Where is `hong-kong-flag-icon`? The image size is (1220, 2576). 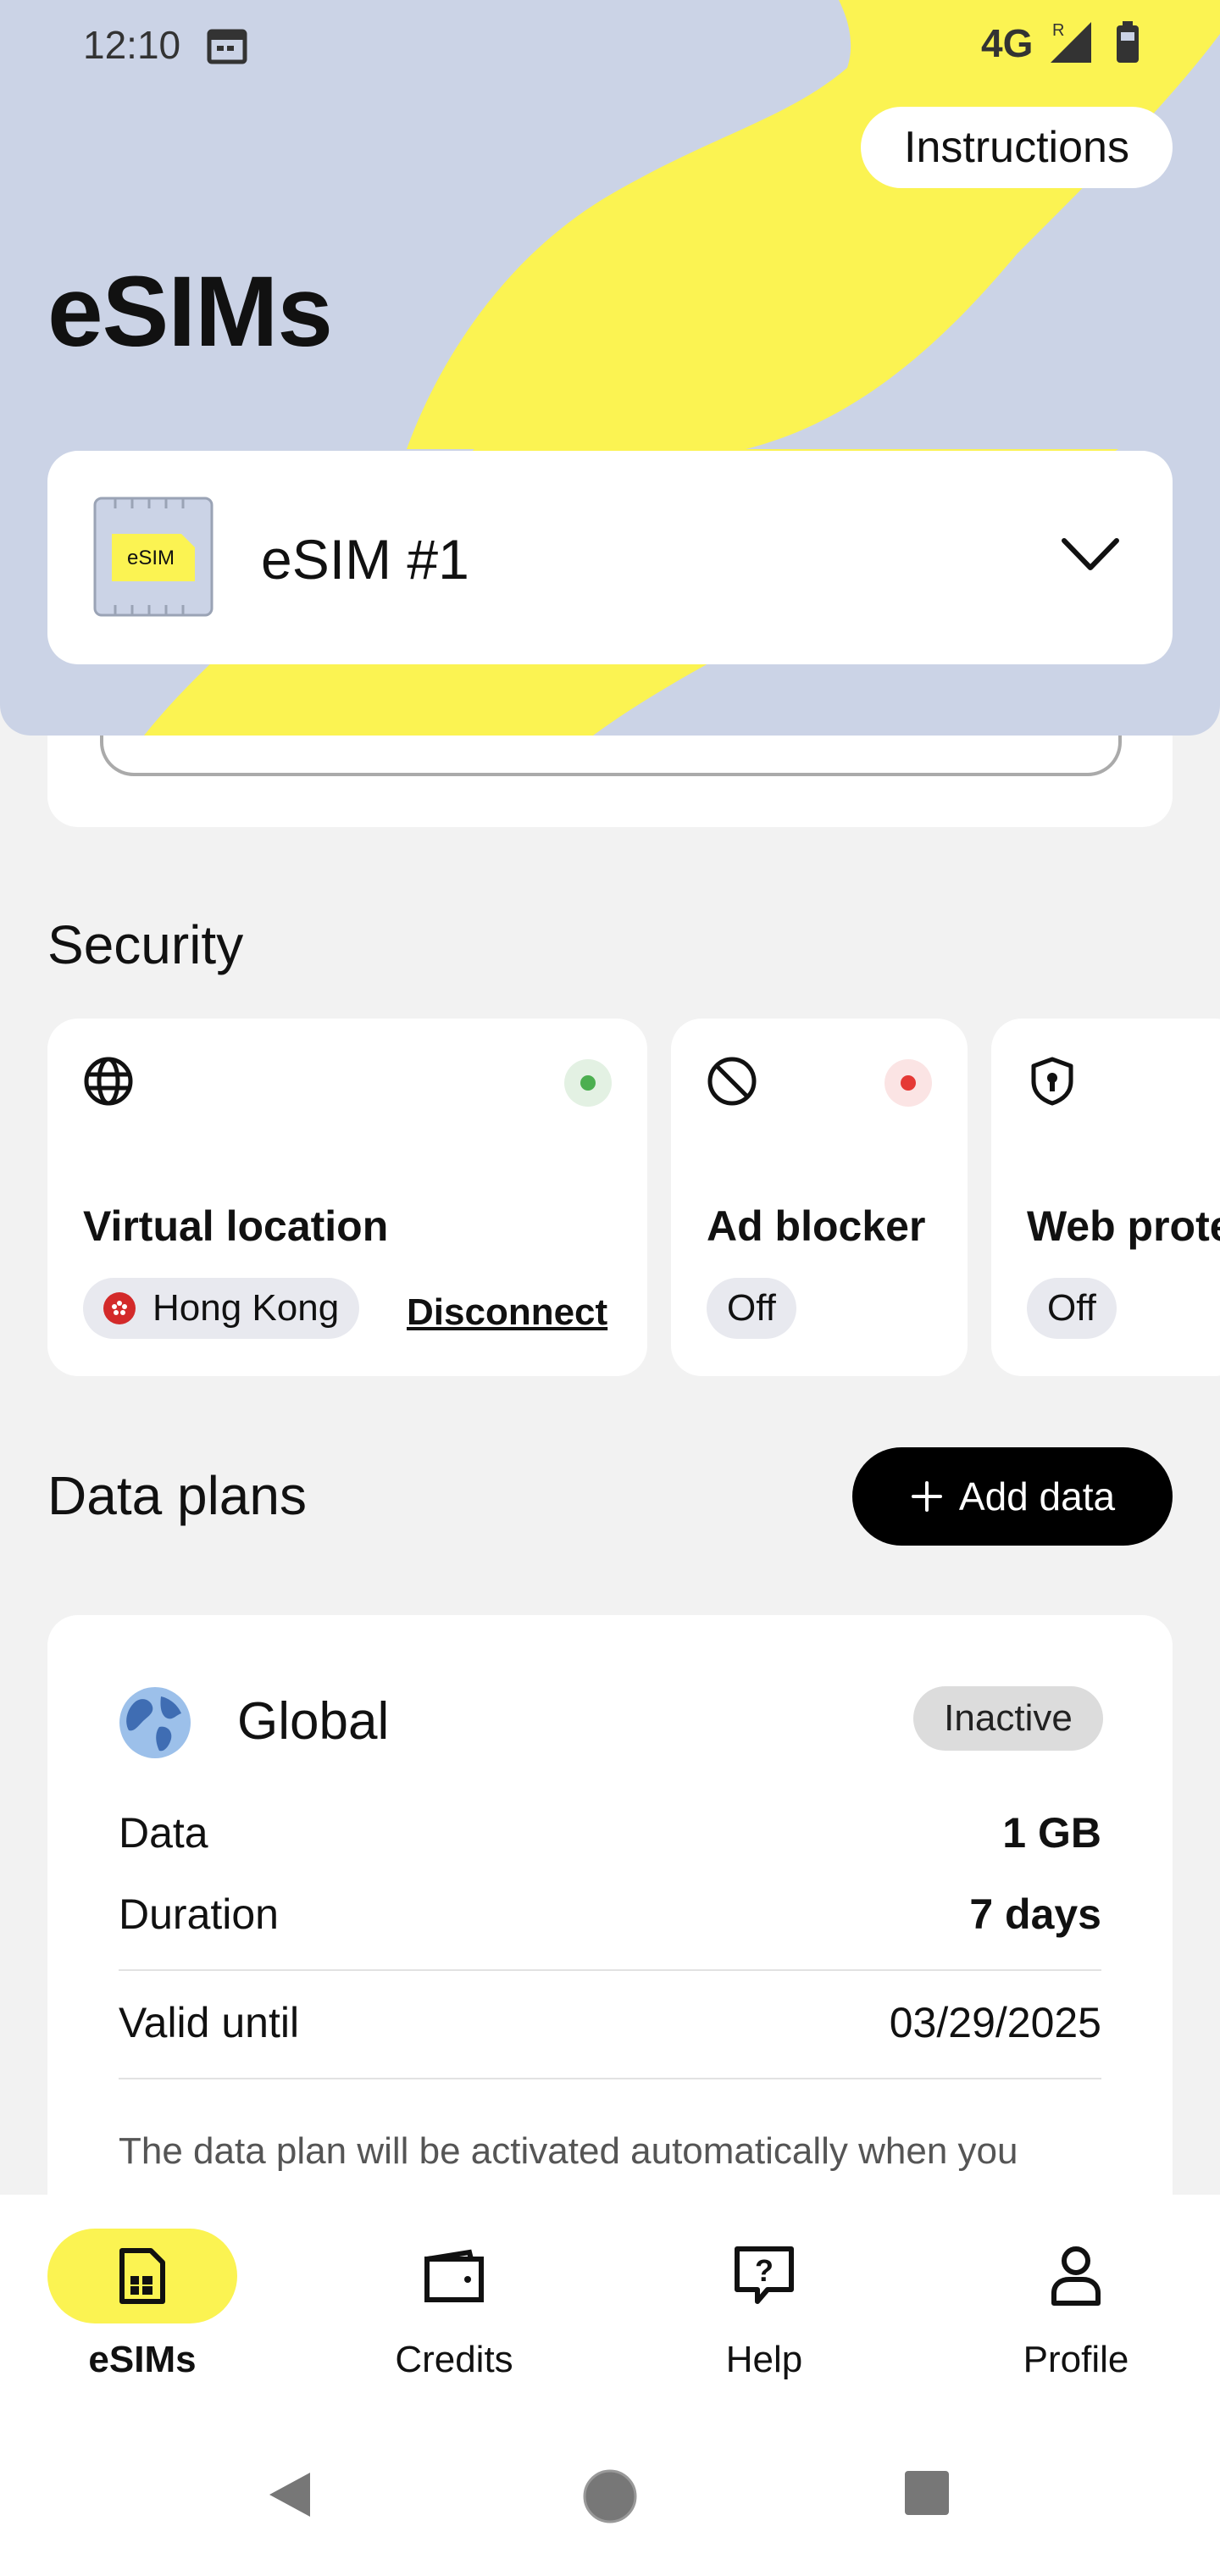 hong-kong-flag-icon is located at coordinates (119, 1308).